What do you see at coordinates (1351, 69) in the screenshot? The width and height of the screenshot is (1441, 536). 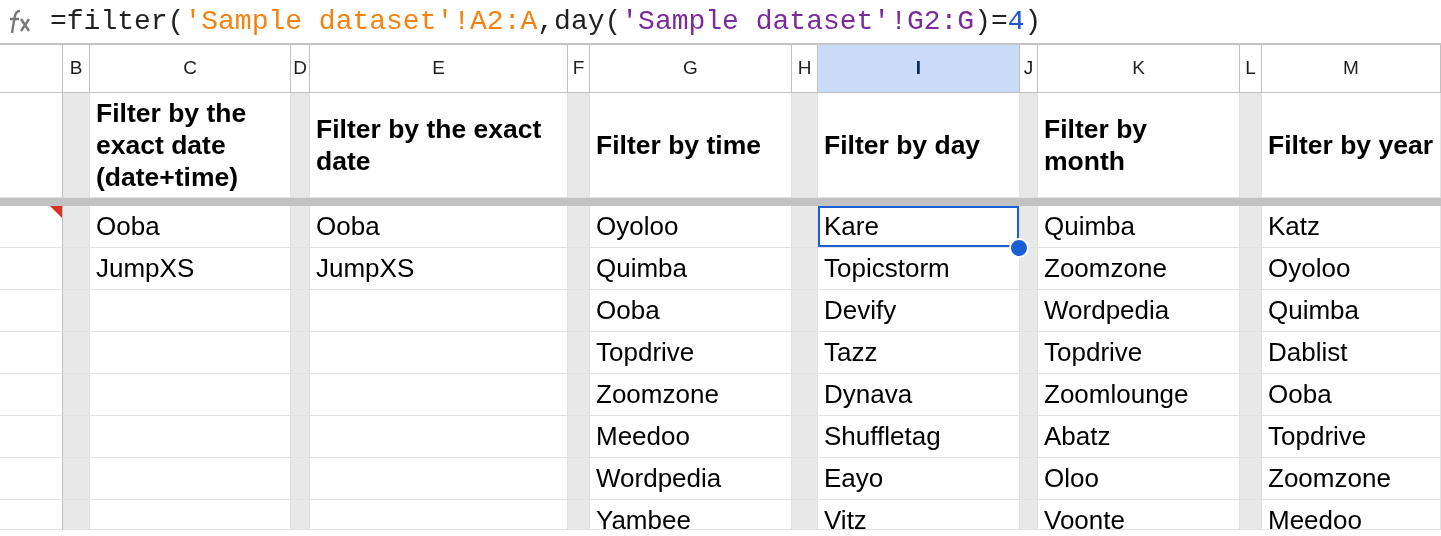 I see `column-header: M` at bounding box center [1351, 69].